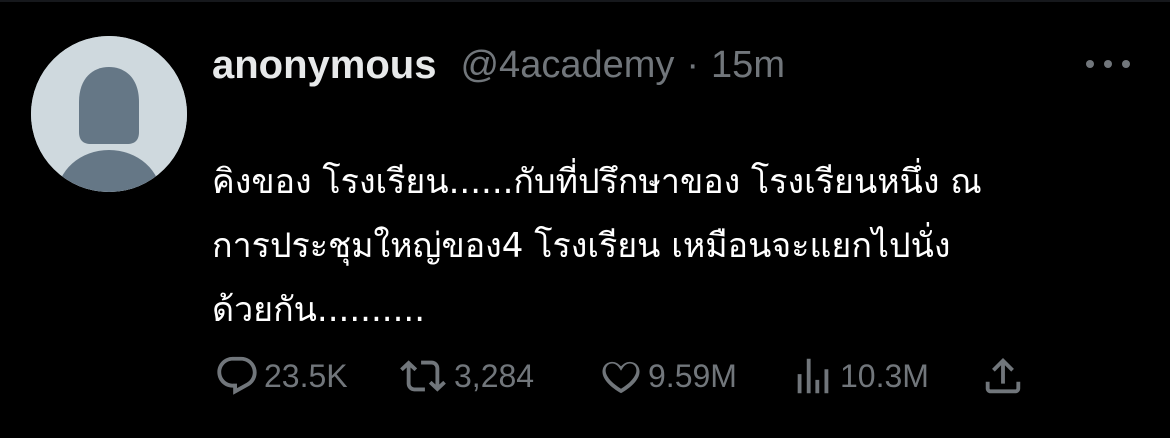 The image size is (1170, 438). I want to click on default-profile-icon, so click(109, 114).